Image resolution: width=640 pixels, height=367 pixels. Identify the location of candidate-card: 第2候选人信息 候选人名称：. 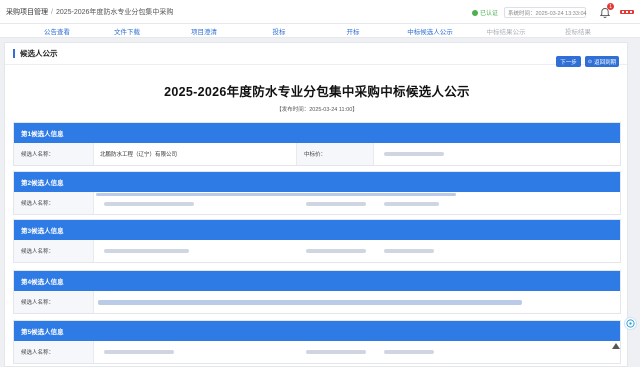
(317, 193).